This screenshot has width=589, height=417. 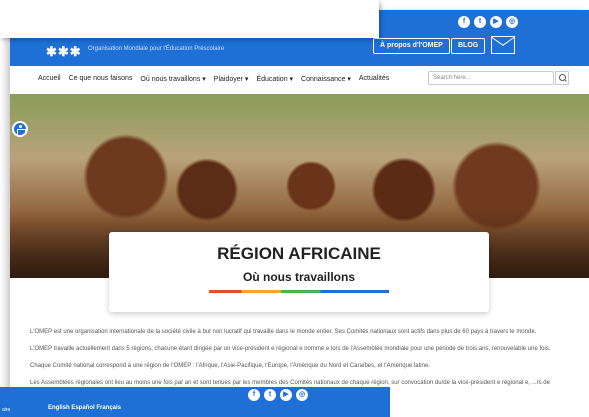 What do you see at coordinates (84, 408) in the screenshot?
I see `language-links: English Español Français` at bounding box center [84, 408].